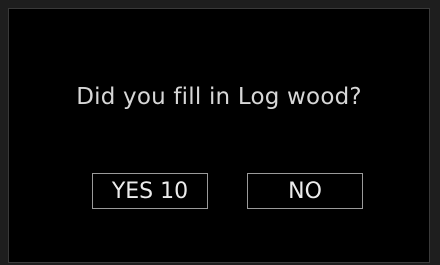 This screenshot has width=440, height=265. What do you see at coordinates (305, 191) in the screenshot?
I see `no-button: NO` at bounding box center [305, 191].